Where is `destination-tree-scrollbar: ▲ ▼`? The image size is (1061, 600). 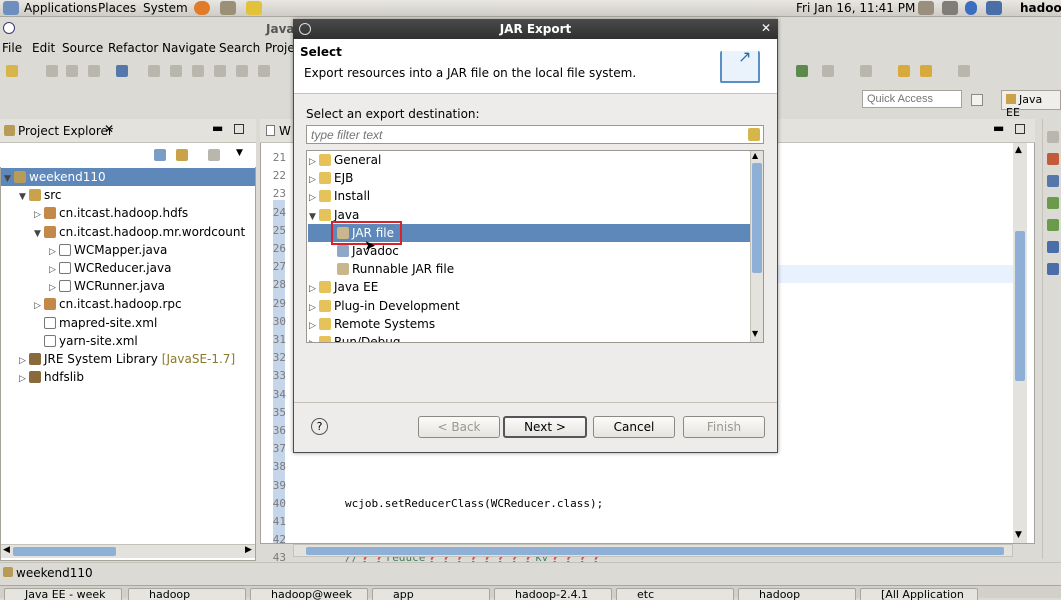 destination-tree-scrollbar: ▲ ▼ is located at coordinates (756, 246).